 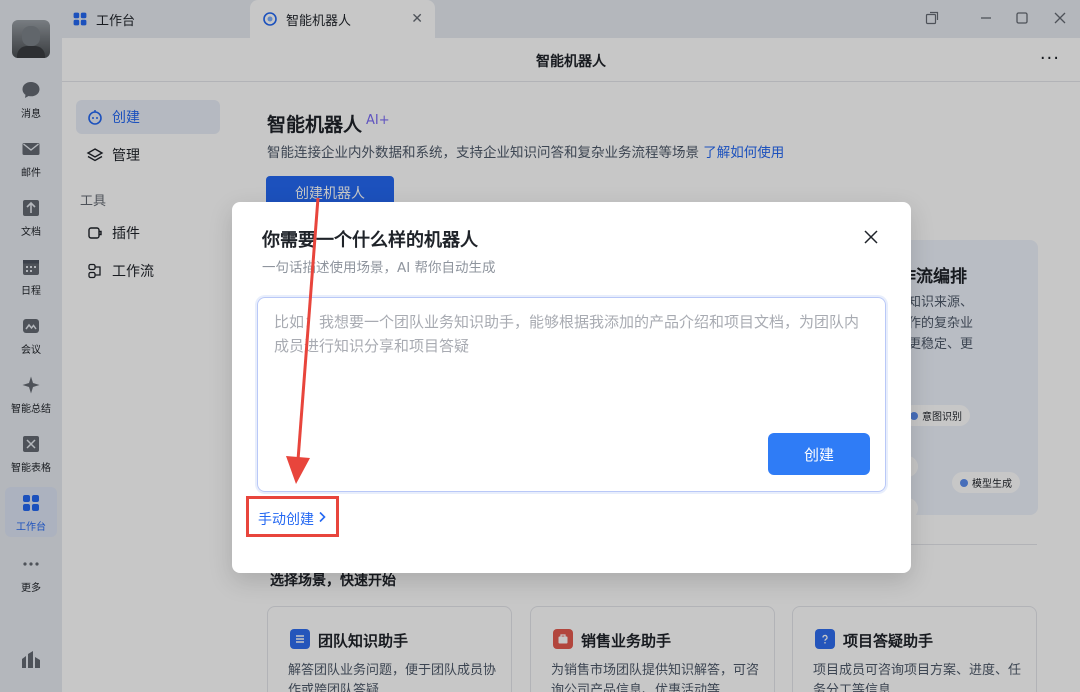 What do you see at coordinates (292, 516) in the screenshot?
I see `annotation-highlight-box` at bounding box center [292, 516].